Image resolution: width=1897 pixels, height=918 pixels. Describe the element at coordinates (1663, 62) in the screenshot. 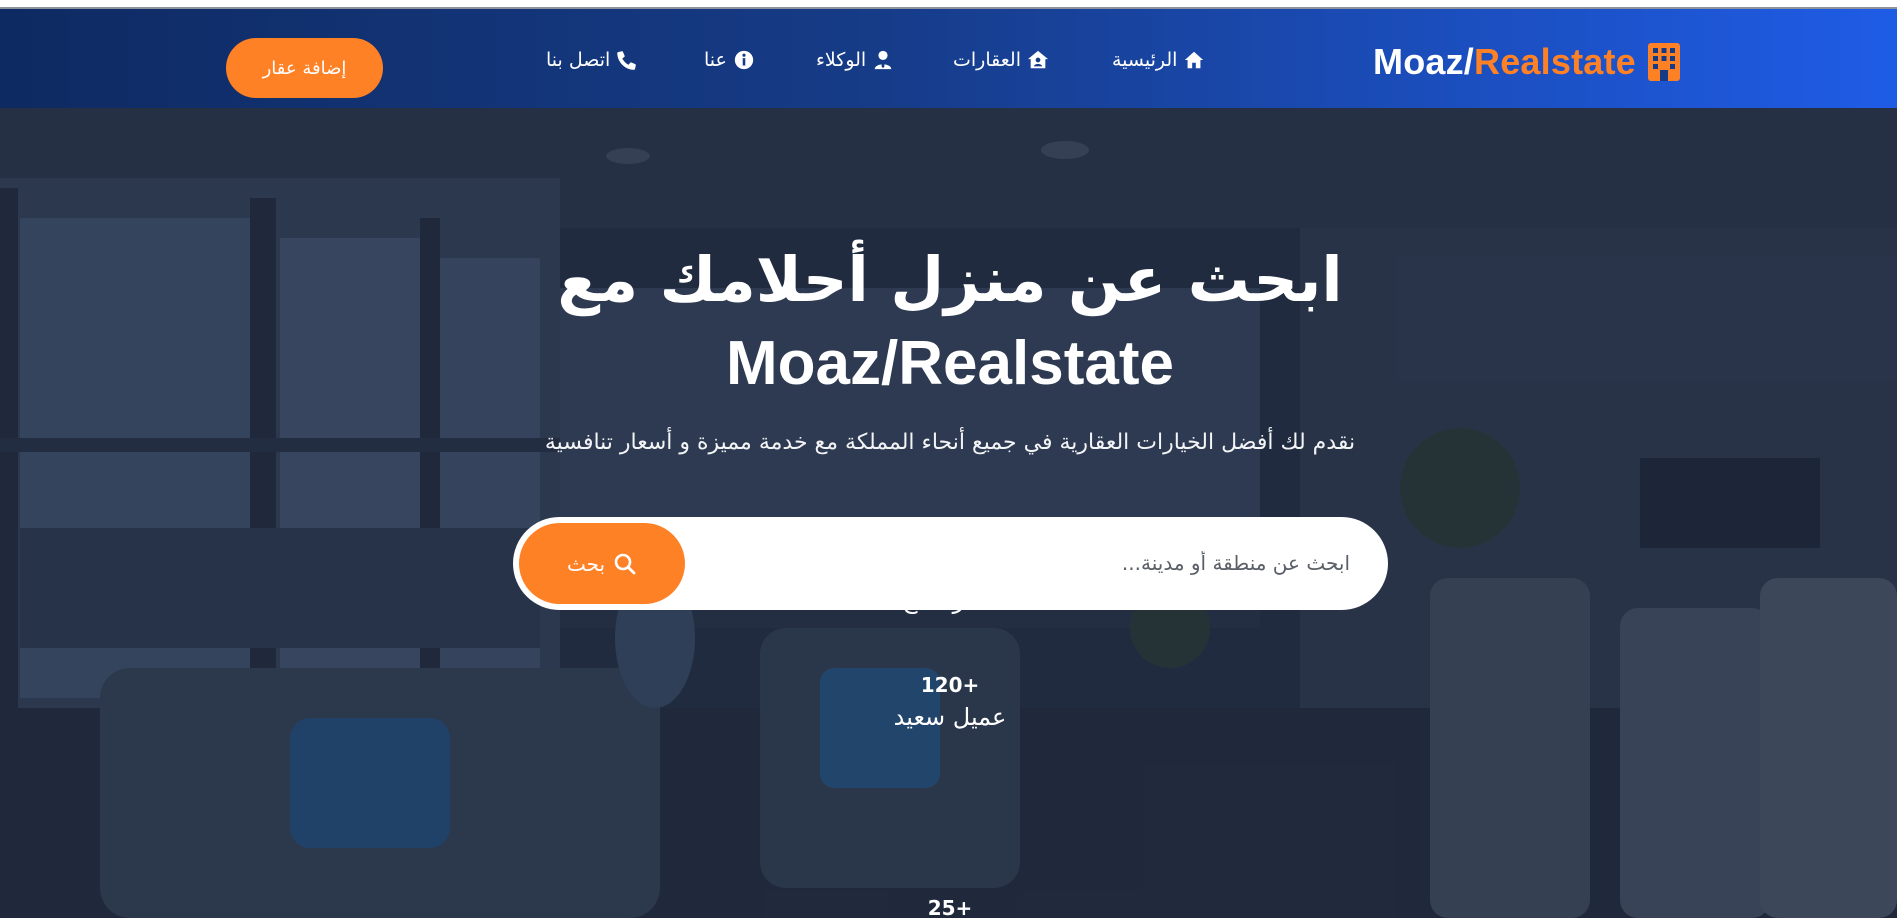

I see `building-icon` at that location.